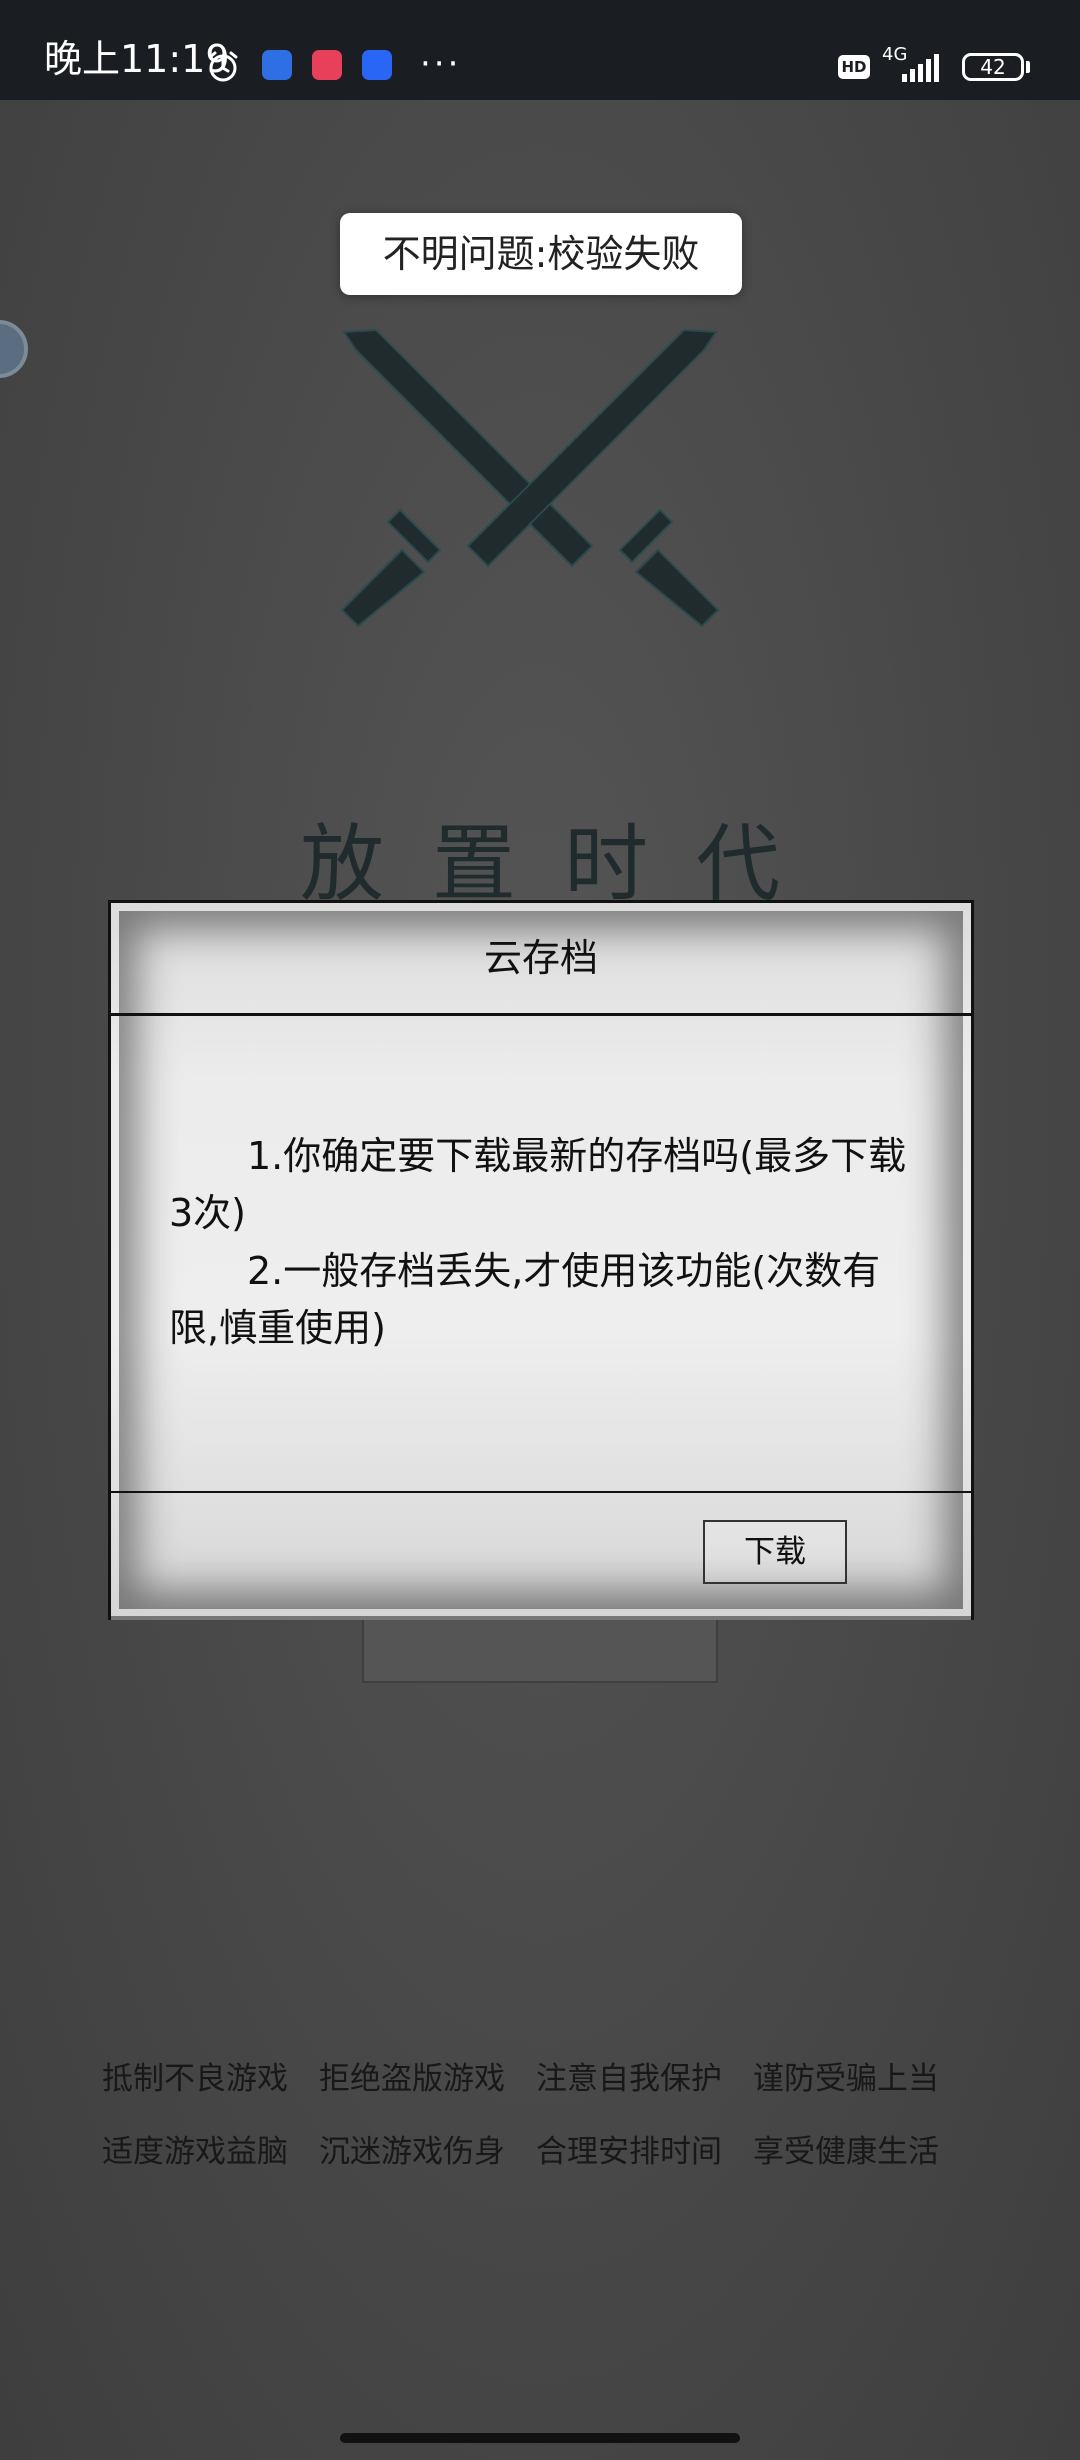 The image size is (1080, 2460). What do you see at coordinates (540, 50) in the screenshot?
I see `status-bar: 晚上11:19 ··· HD 4G 42` at bounding box center [540, 50].